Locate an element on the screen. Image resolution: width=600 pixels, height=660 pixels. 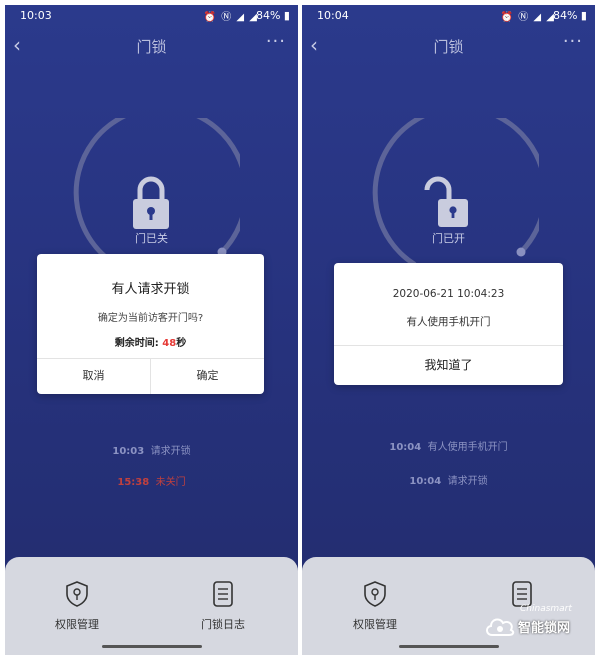
cancel-button: 取消 is located at coordinates (93, 376).